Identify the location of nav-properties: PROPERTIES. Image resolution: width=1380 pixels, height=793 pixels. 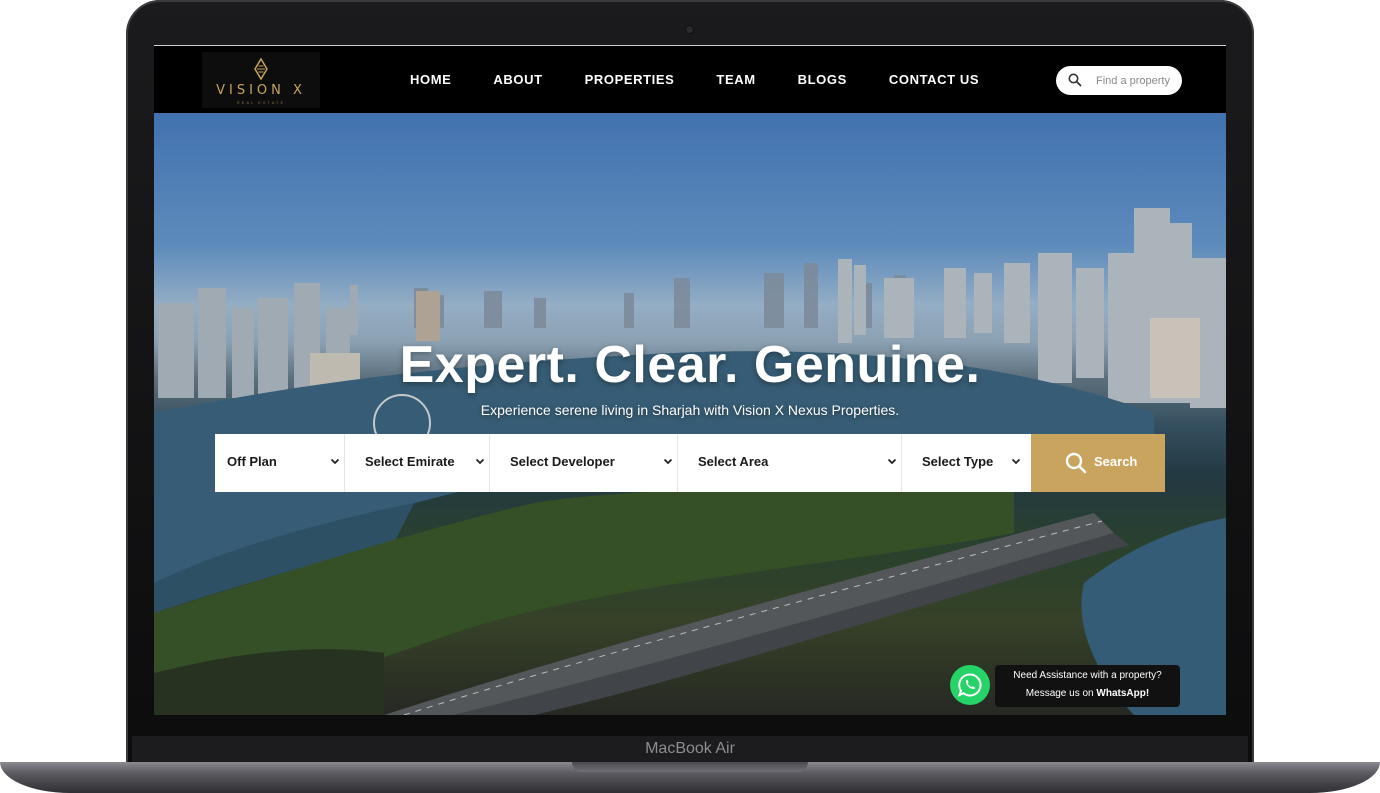
(630, 79).